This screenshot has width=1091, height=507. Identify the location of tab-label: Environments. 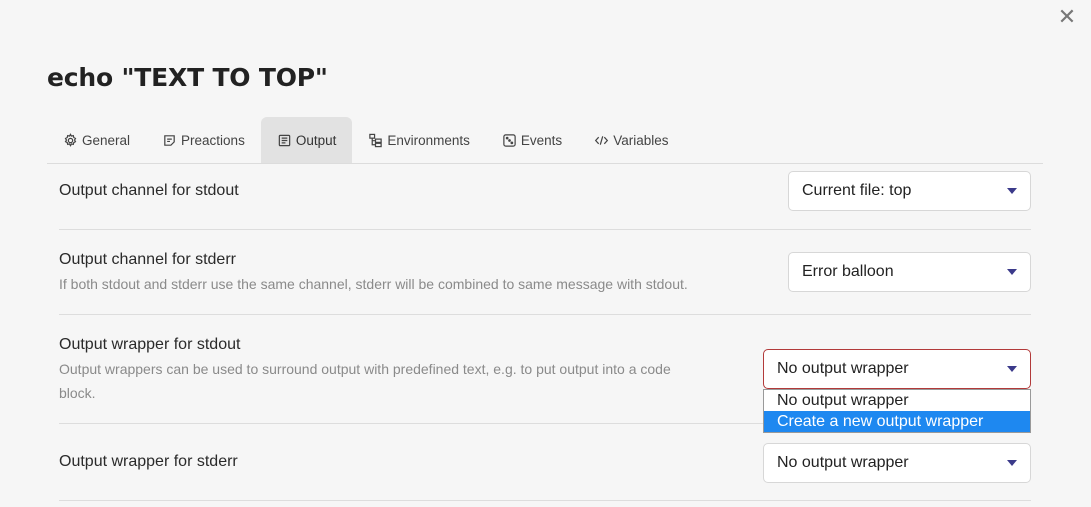
(428, 140).